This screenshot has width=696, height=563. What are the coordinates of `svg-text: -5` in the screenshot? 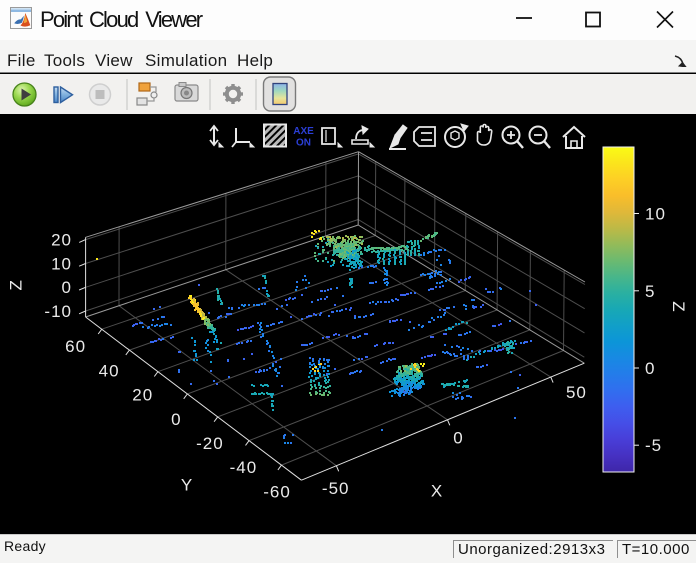 It's located at (653, 445).